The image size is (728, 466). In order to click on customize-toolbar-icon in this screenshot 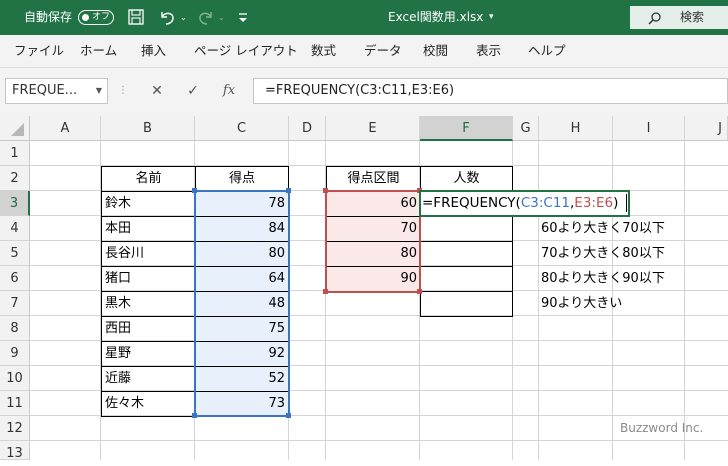, I will do `click(243, 17)`.